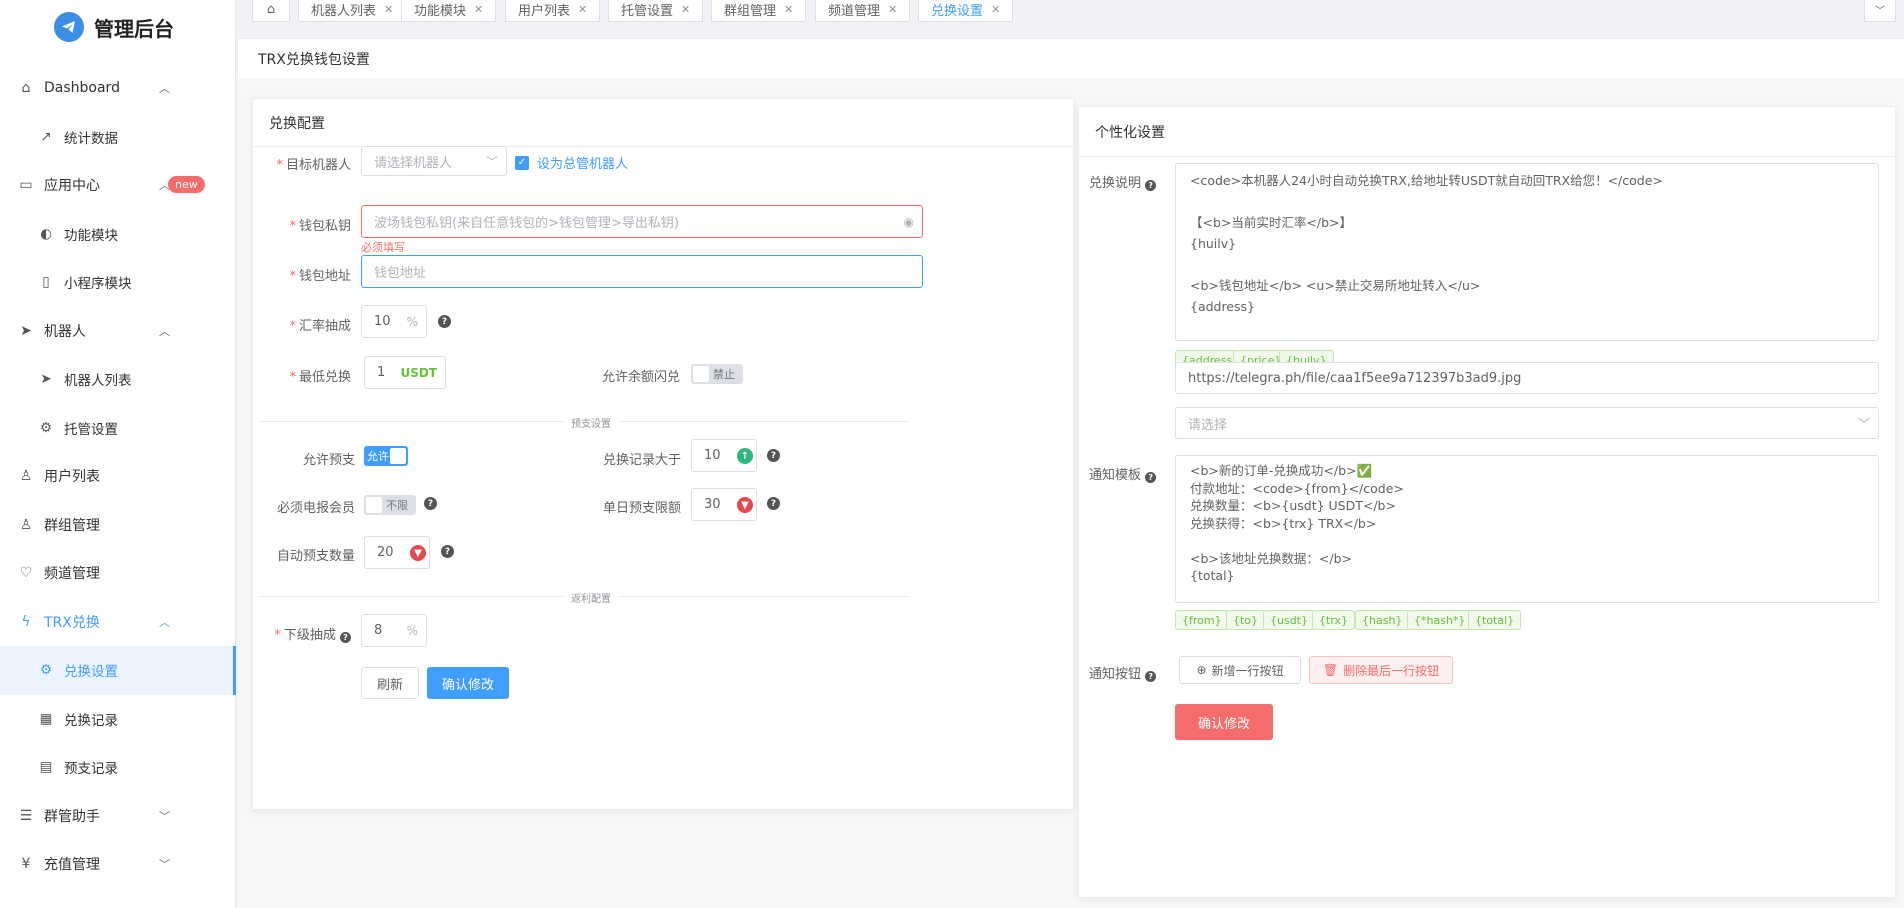 This screenshot has width=1904, height=908. I want to click on sidebar-item-hosting: ⚙ 托管设置, so click(118, 428).